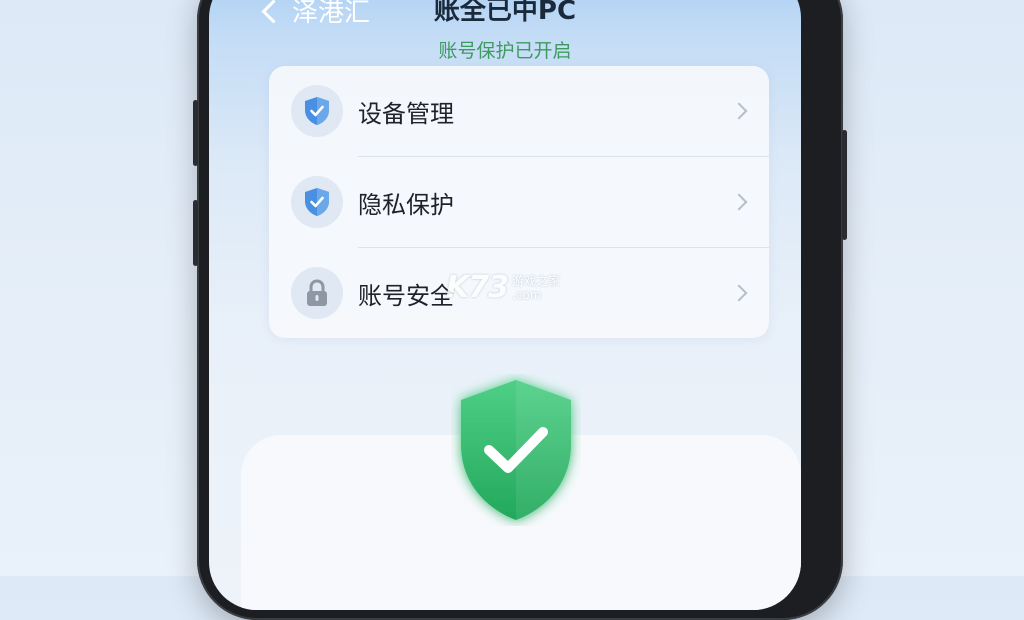  What do you see at coordinates (527, 294) in the screenshot?
I see `watermark-line2: .com` at bounding box center [527, 294].